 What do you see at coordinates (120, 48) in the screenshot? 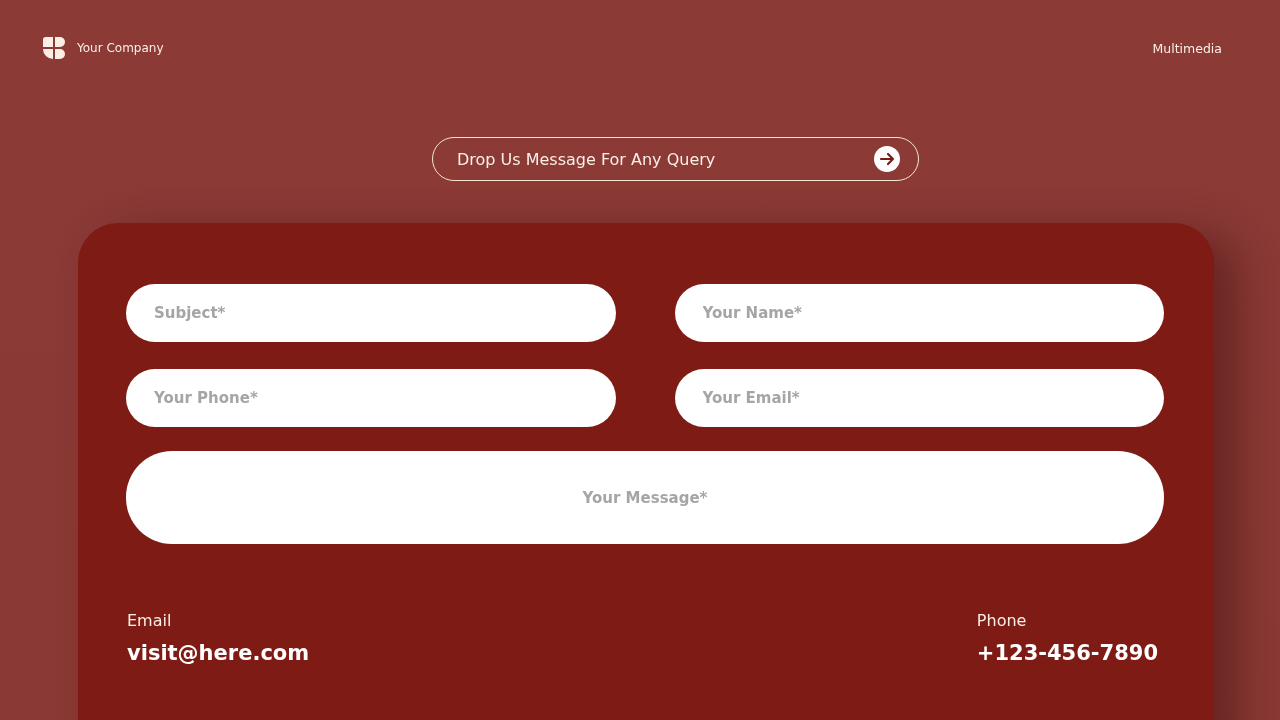
I see `company-name: Your Company` at bounding box center [120, 48].